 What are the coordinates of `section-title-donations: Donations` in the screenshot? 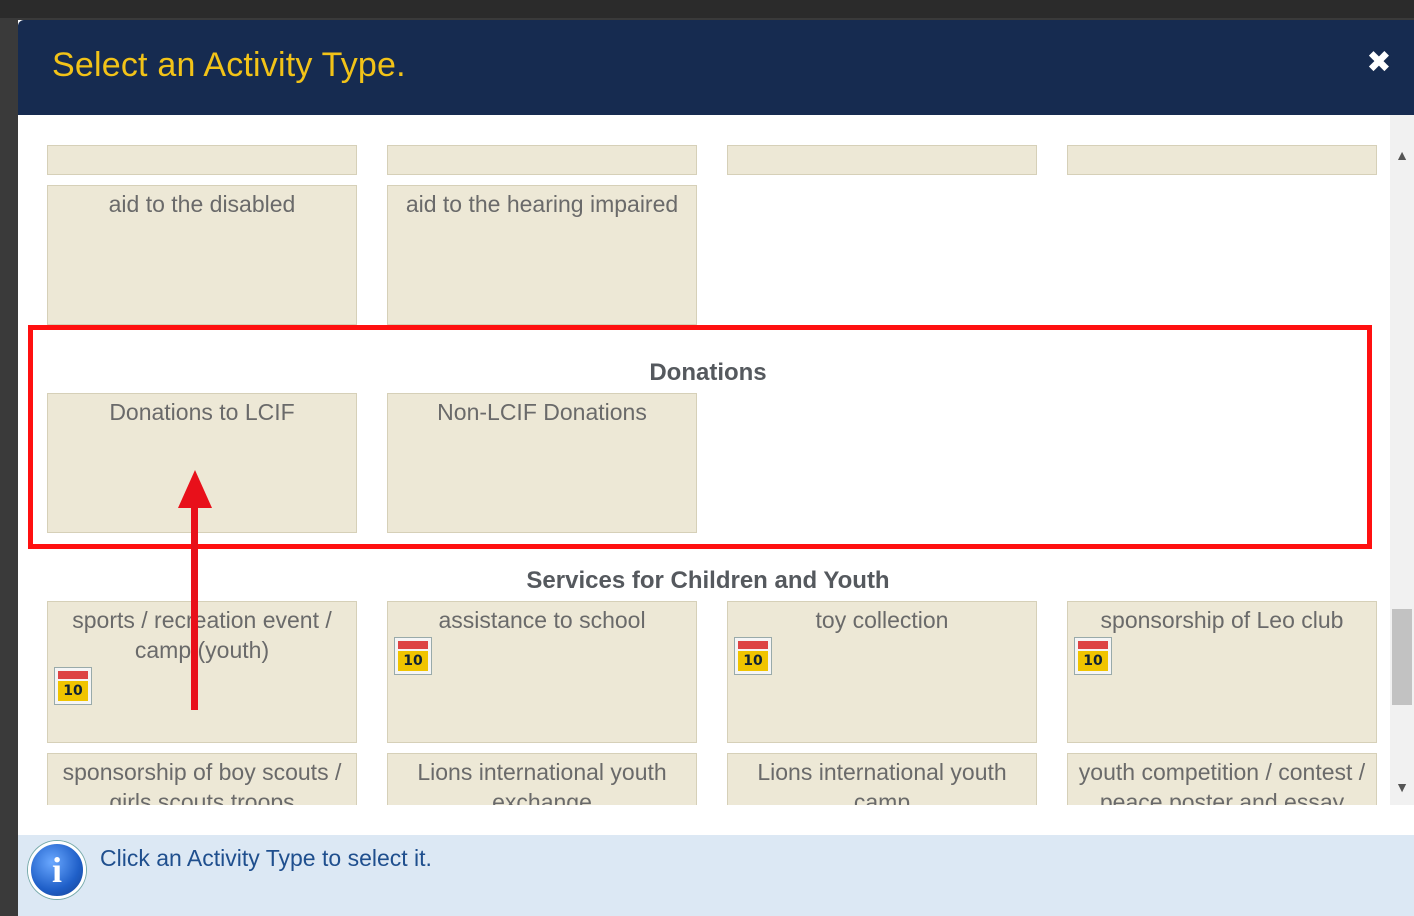 It's located at (708, 372).